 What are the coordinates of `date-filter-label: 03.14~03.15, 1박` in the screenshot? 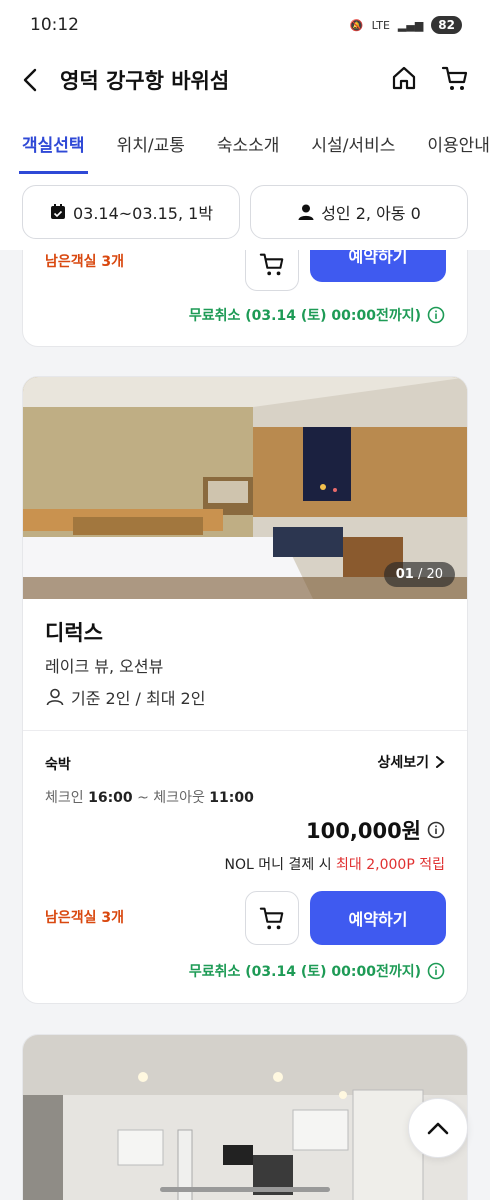 It's located at (143, 213).